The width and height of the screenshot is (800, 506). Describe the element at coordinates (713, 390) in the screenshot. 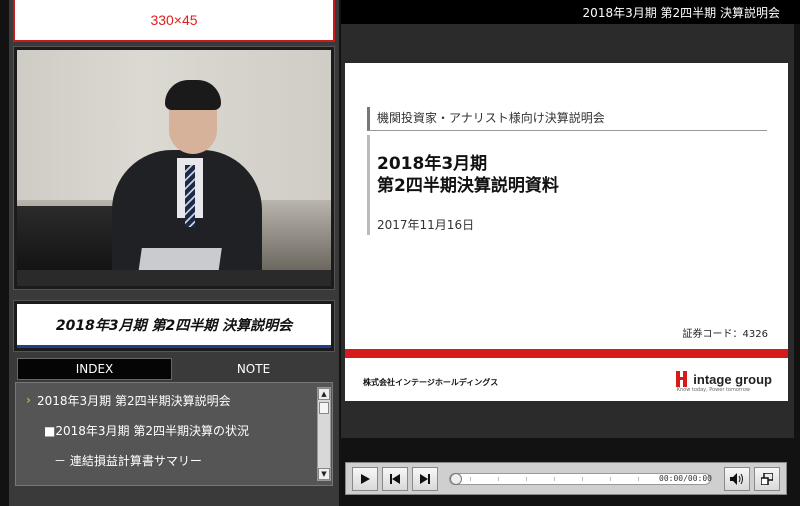

I see `logo-tagline: Know today, Power tomorrow` at that location.